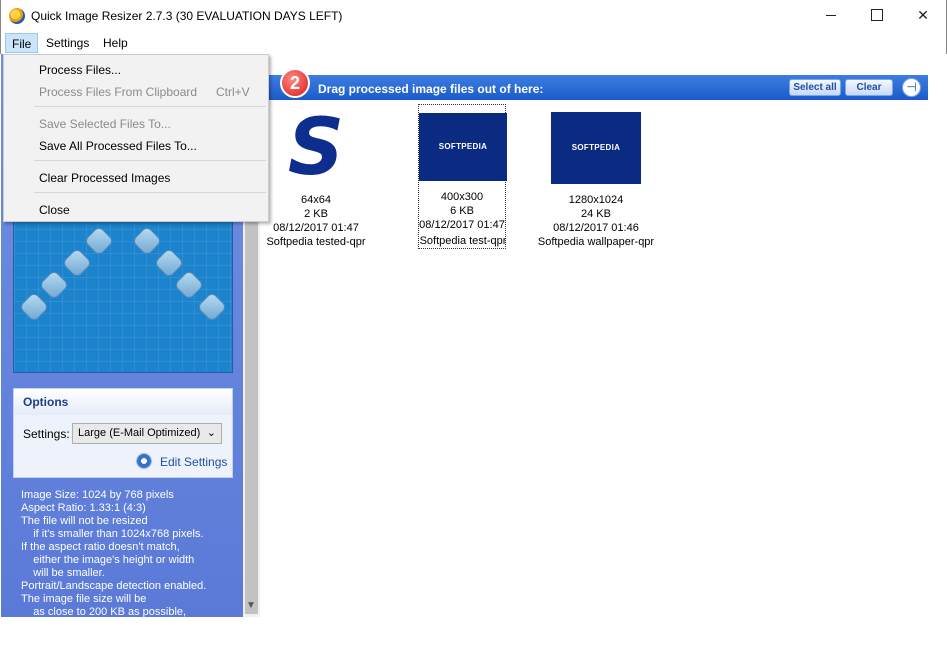 This screenshot has width=947, height=671. I want to click on settings-label: Settings:, so click(46, 434).